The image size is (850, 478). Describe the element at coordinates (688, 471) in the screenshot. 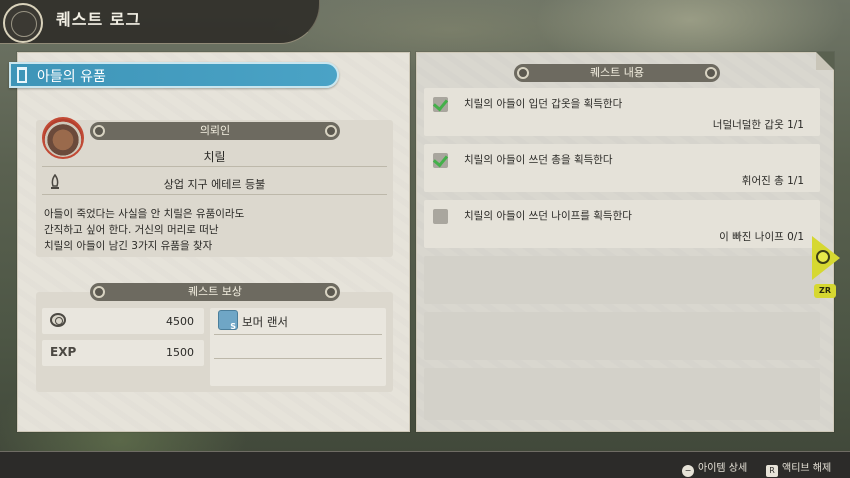

I see `minus-button-icon: −` at that location.